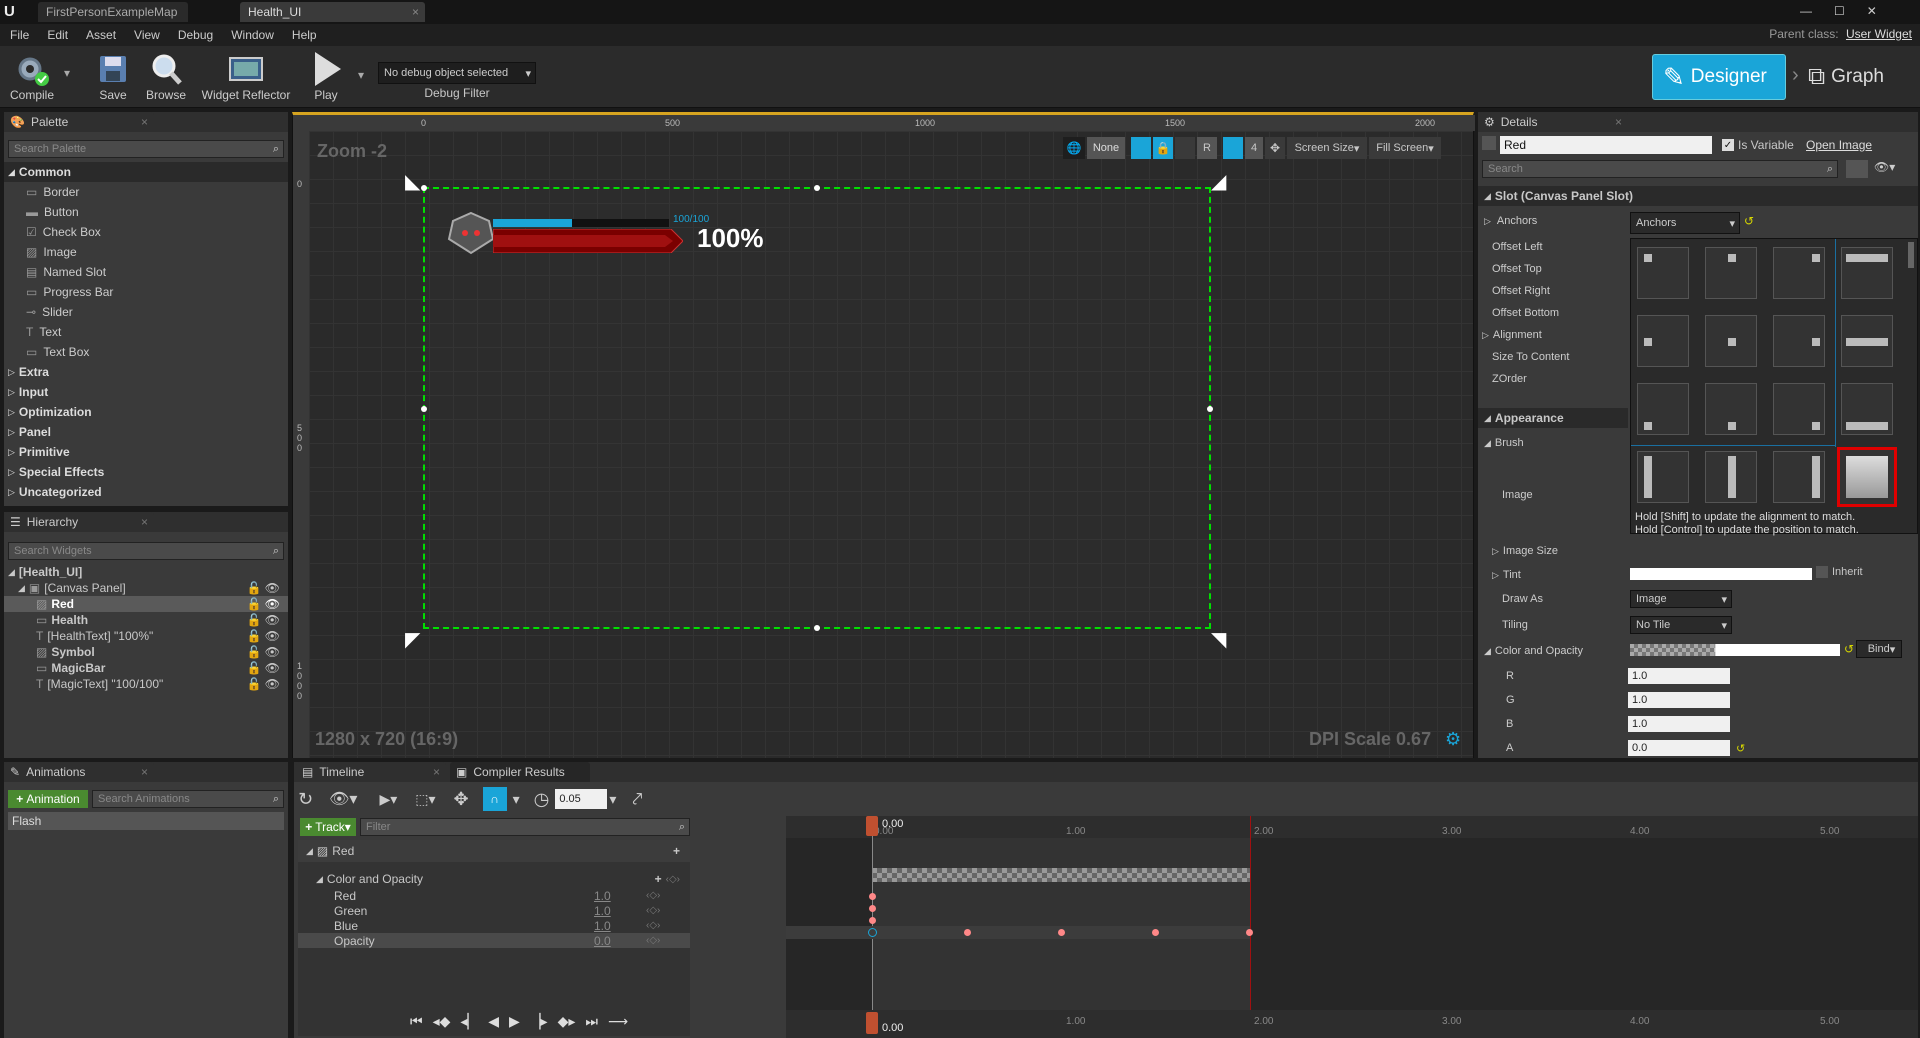  I want to click on details-scrollbar, so click(1911, 255).